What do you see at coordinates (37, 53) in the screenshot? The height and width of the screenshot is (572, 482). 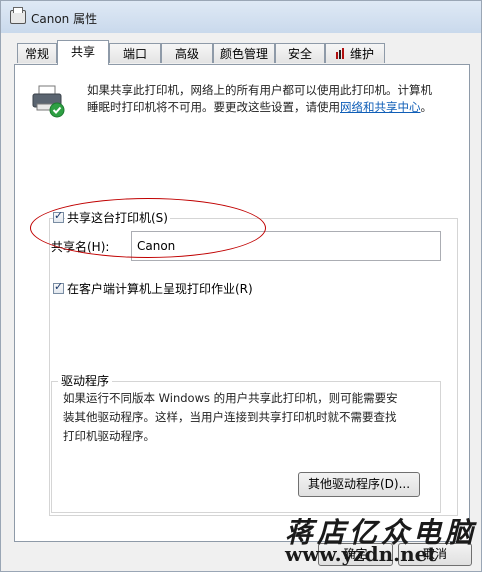 I see `tab-general: 常规` at bounding box center [37, 53].